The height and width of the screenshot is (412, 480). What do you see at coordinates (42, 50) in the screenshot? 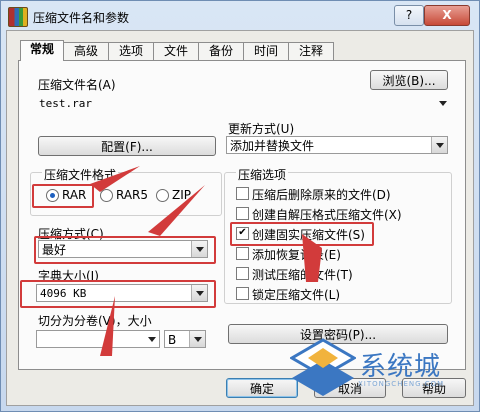
I see `tab-general: 常规` at bounding box center [42, 50].